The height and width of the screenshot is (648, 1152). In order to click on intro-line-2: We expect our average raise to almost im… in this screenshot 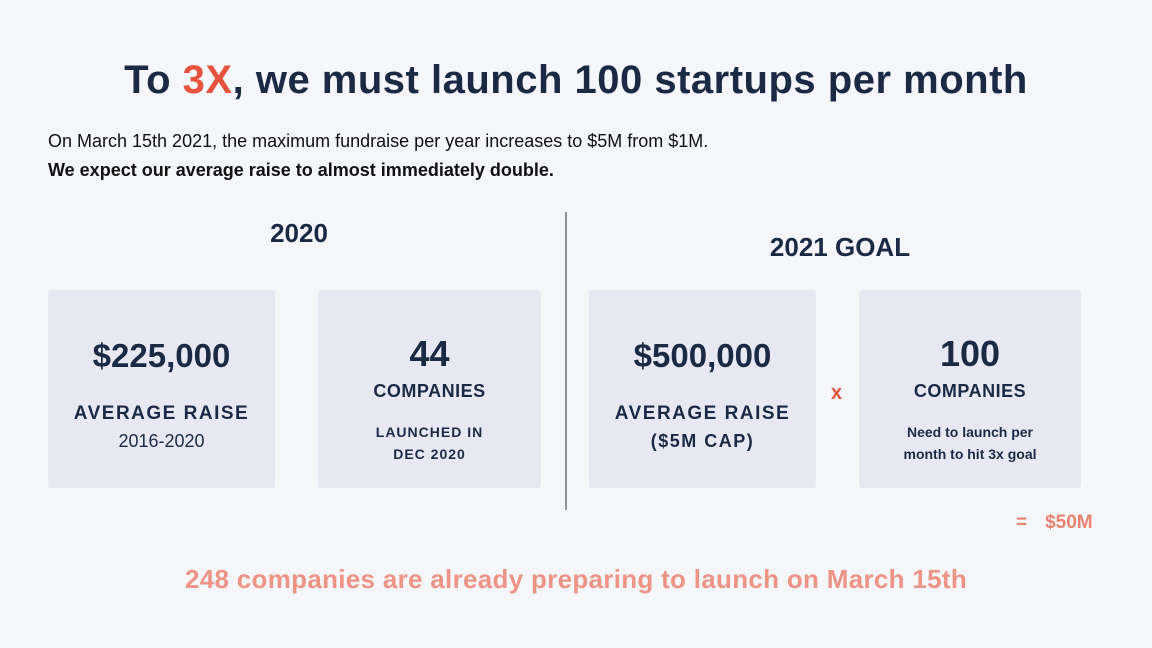, I will do `click(301, 170)`.